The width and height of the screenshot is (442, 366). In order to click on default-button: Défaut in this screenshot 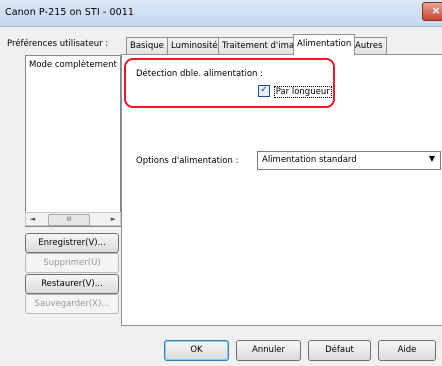, I will do `click(339, 350)`.